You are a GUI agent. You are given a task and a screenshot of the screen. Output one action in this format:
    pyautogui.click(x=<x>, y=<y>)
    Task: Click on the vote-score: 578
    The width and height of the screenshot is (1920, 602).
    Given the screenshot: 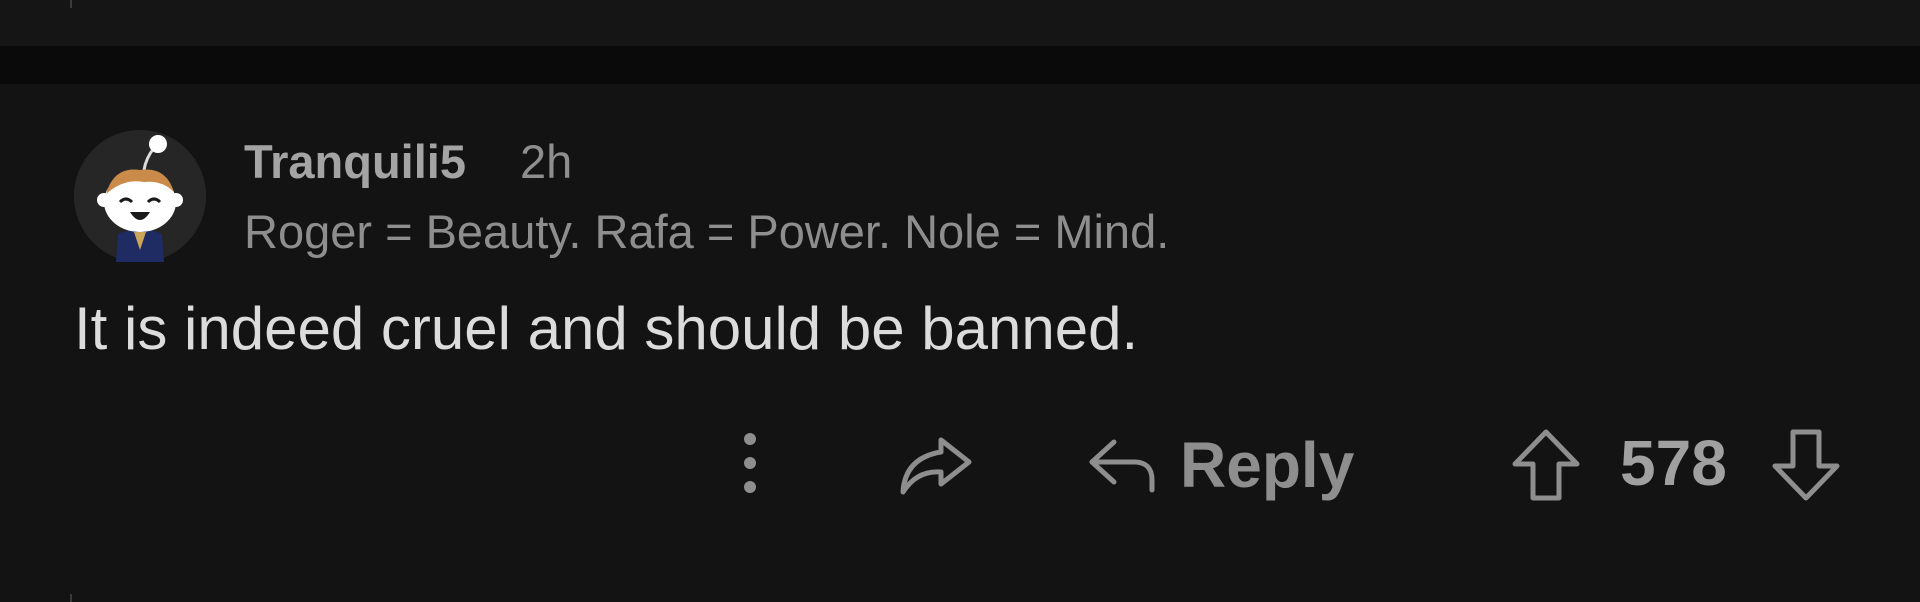 What is the action you would take?
    pyautogui.click(x=1673, y=463)
    